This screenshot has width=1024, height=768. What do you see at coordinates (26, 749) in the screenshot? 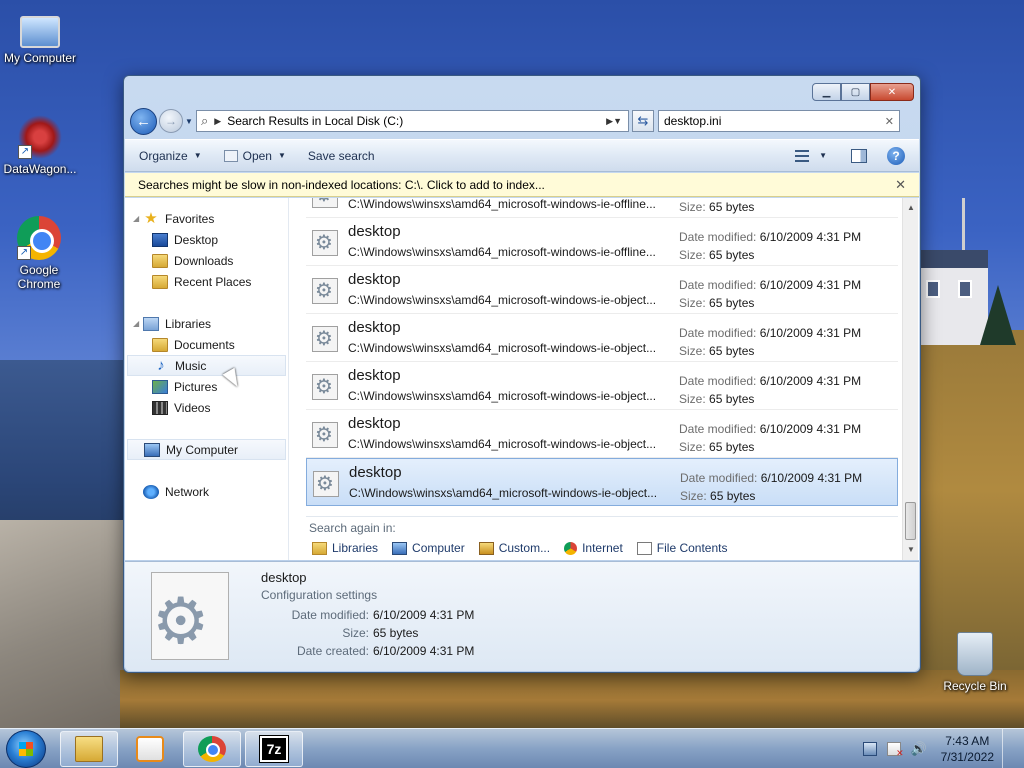
I see `start-button` at bounding box center [26, 749].